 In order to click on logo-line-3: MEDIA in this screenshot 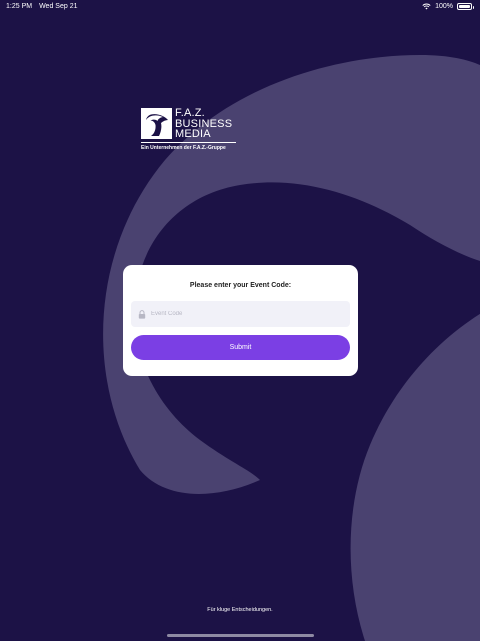, I will do `click(193, 134)`.